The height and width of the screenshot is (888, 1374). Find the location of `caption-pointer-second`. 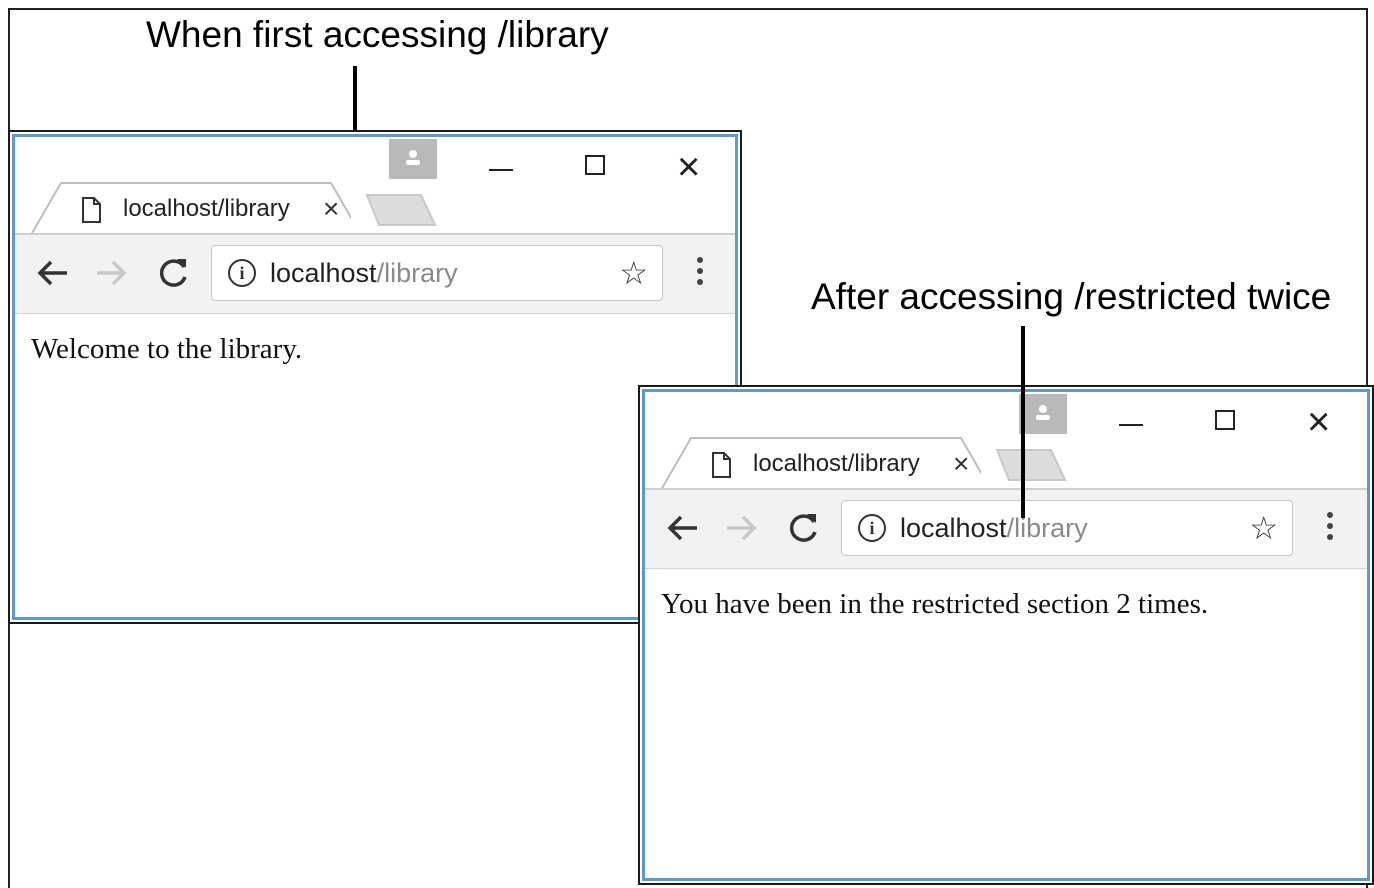

caption-pointer-second is located at coordinates (1023, 422).